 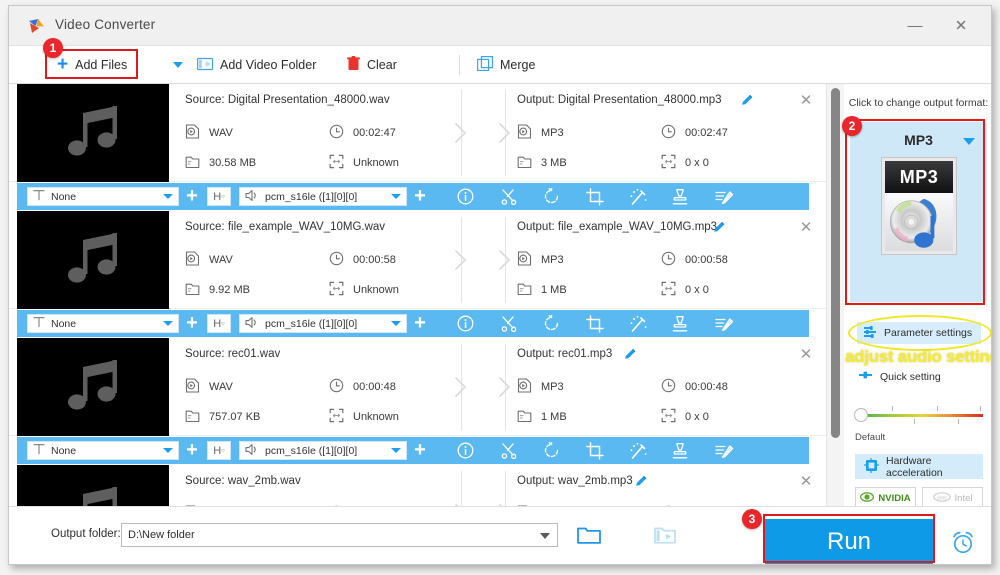 I want to click on trash-icon, so click(x=353, y=65).